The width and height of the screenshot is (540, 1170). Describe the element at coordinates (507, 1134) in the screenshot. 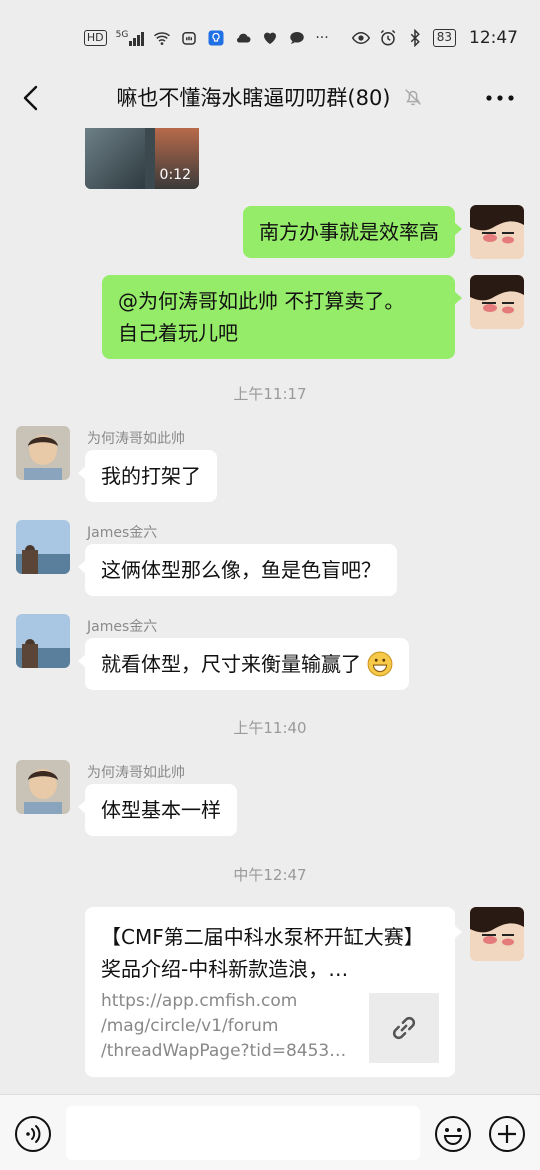

I see `plus-icon` at that location.